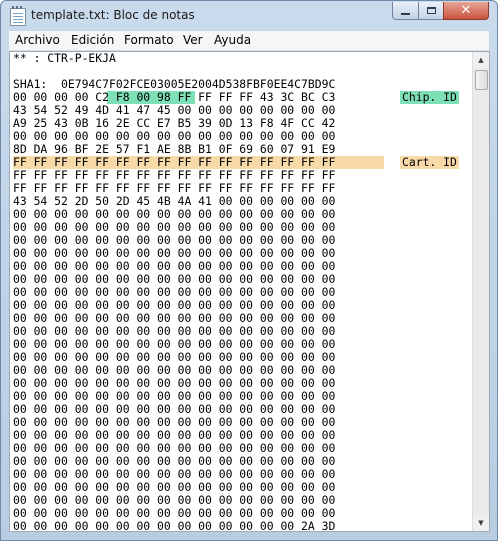 Image resolution: width=498 pixels, height=541 pixels. What do you see at coordinates (113, 15) in the screenshot?
I see `window-title: template.txt: Bloc de notas` at bounding box center [113, 15].